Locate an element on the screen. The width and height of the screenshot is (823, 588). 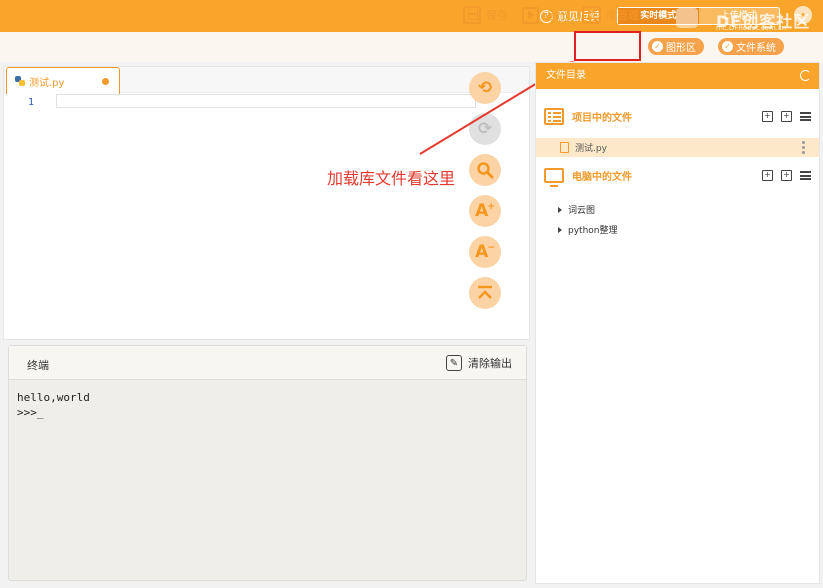
filesystem-toggle: ✓ 文件系统 is located at coordinates (751, 46).